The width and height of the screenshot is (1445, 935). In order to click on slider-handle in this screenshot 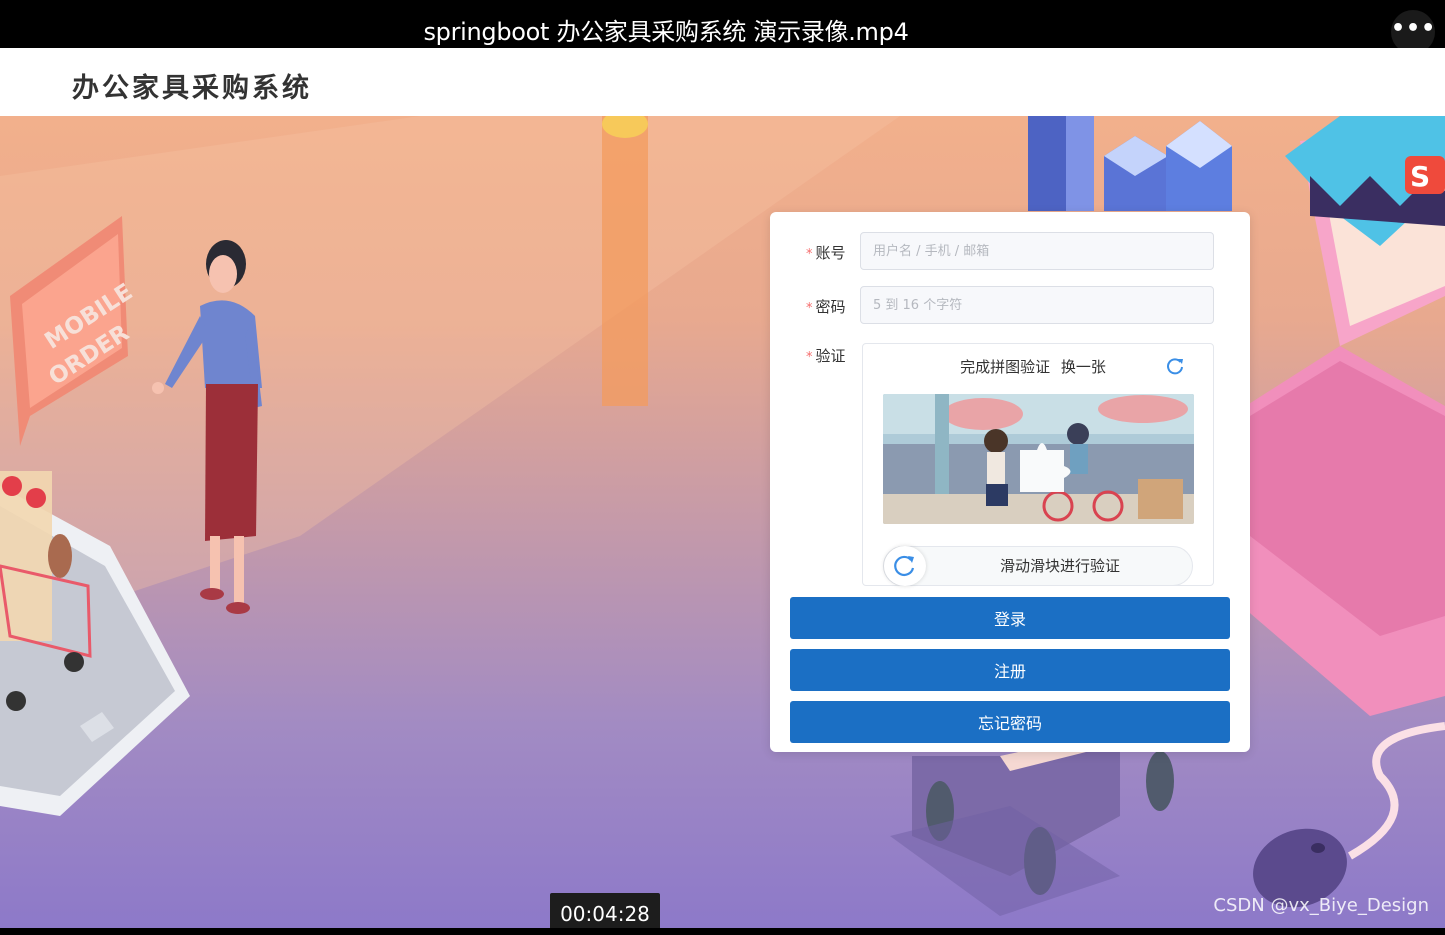, I will do `click(905, 566)`.